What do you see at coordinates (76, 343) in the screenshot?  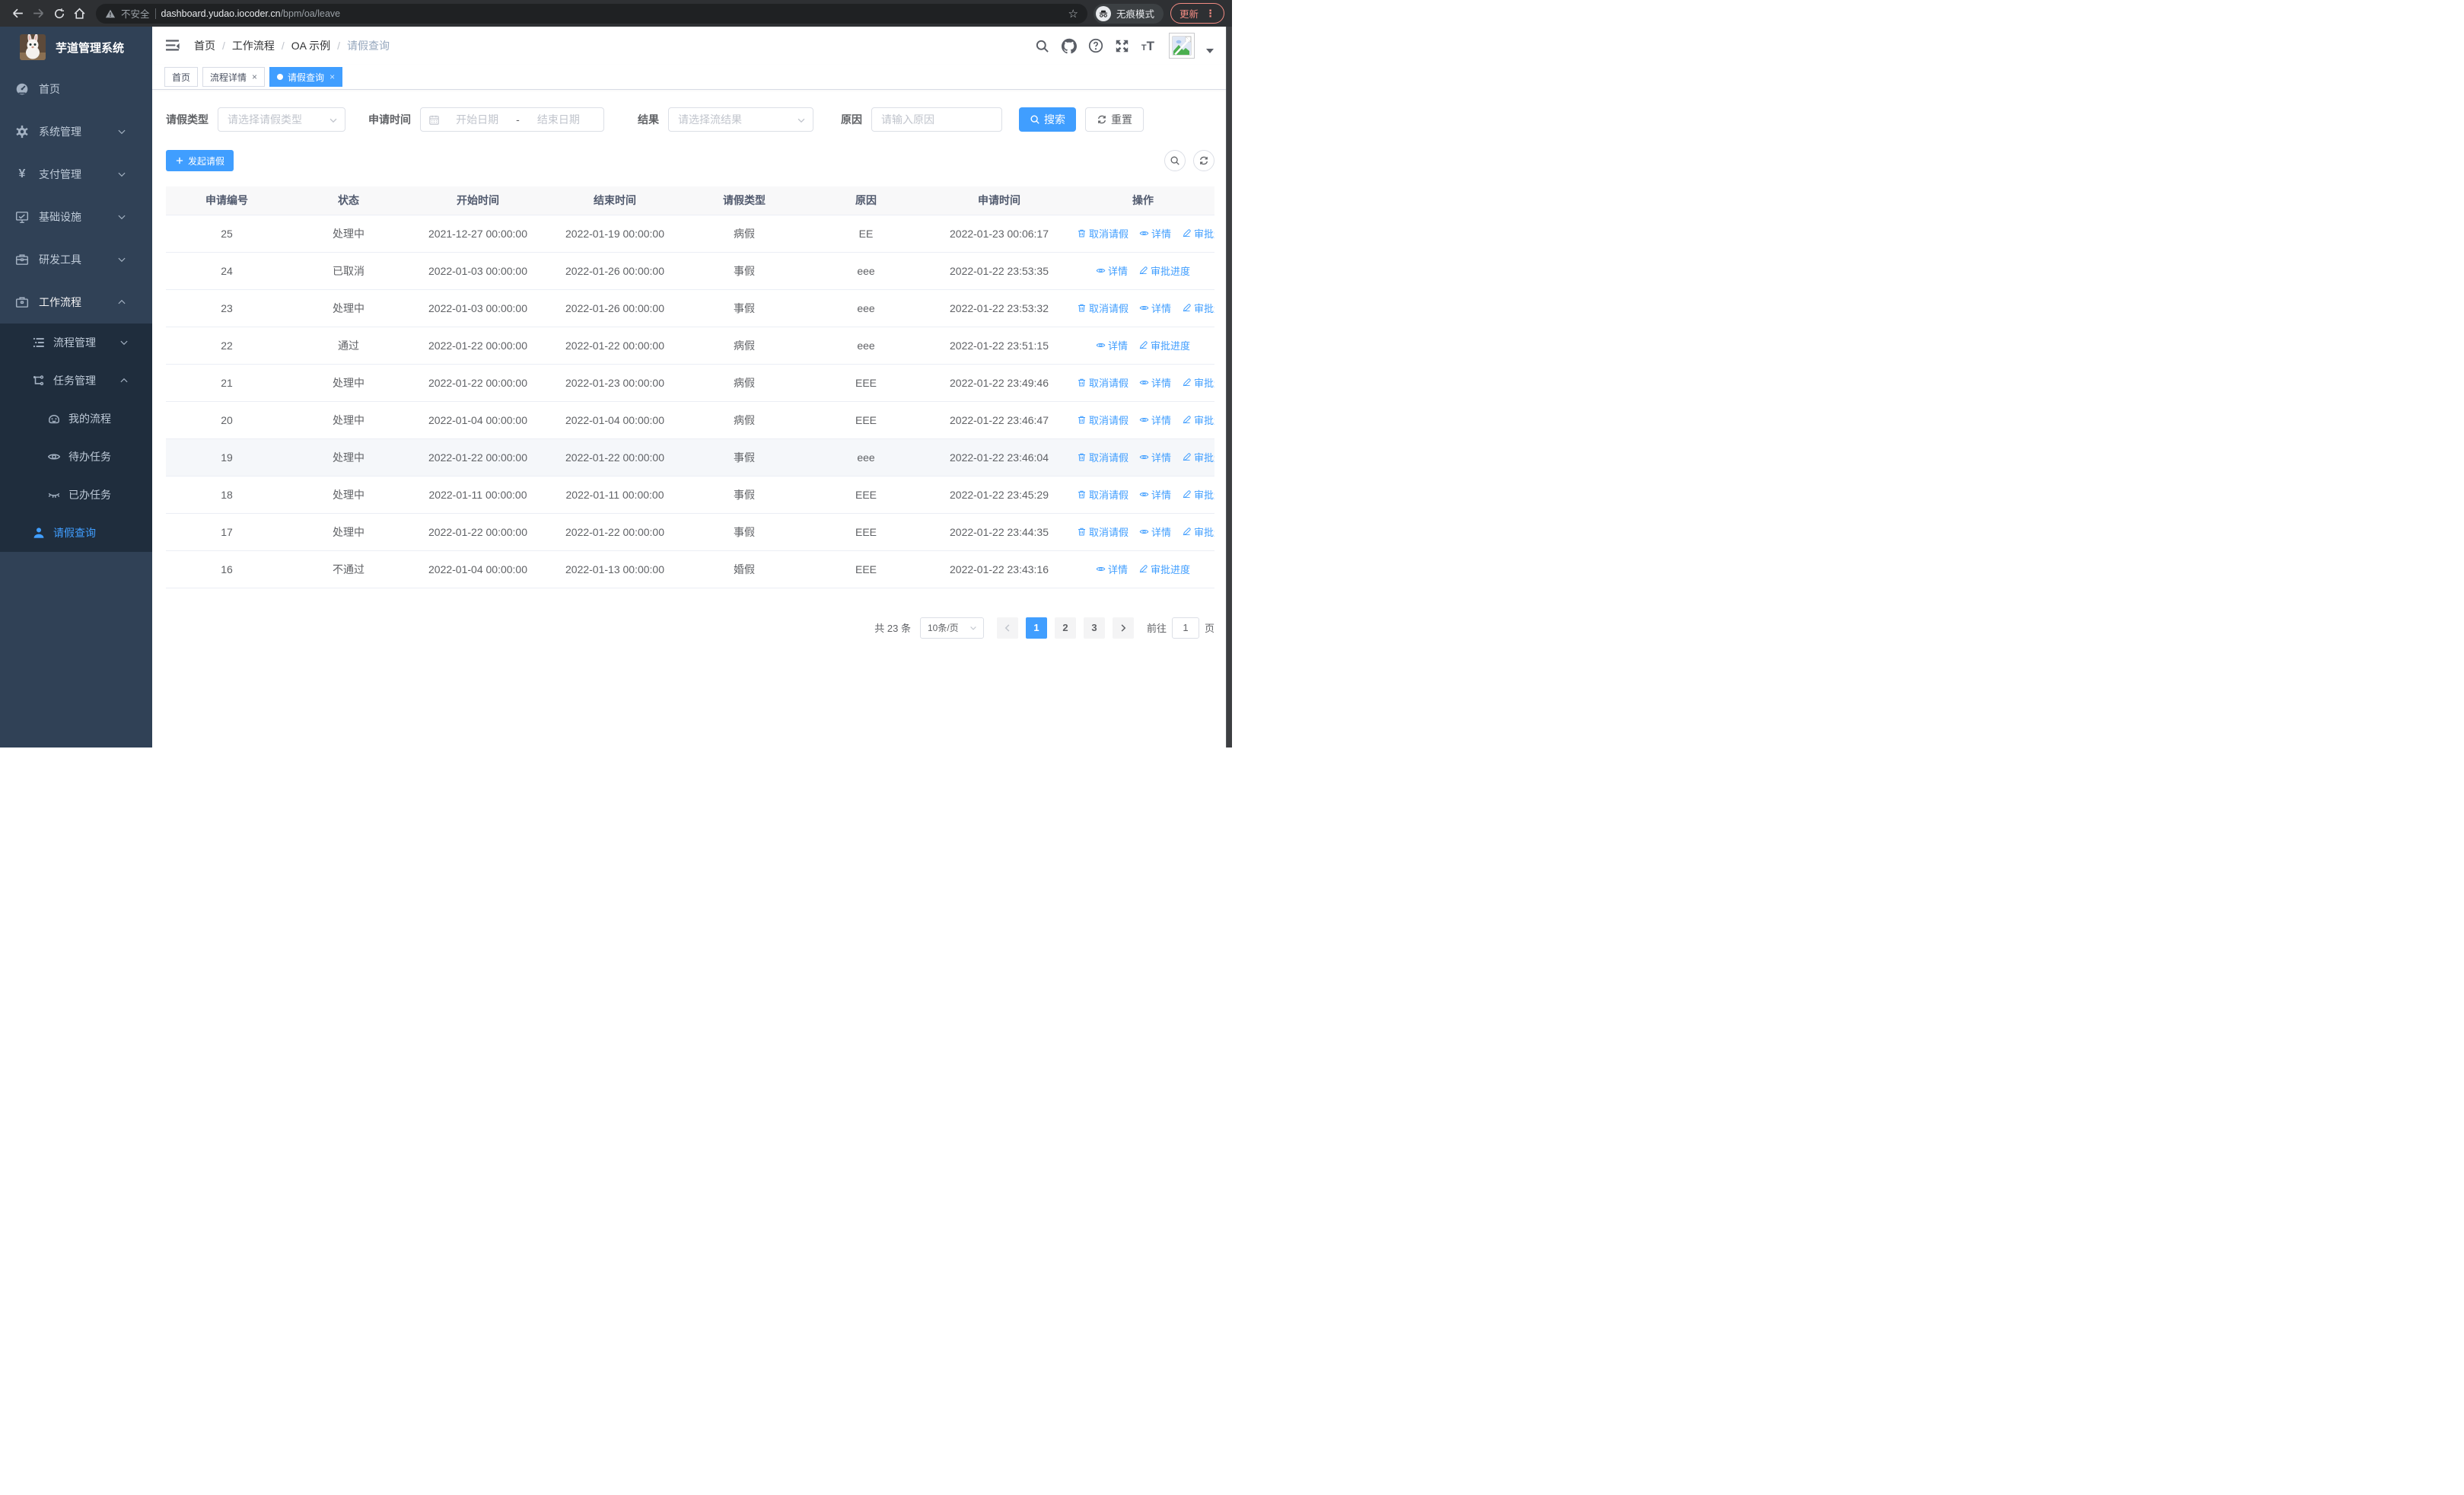 I see `sidebar-item-流程管理: 流程管理` at bounding box center [76, 343].